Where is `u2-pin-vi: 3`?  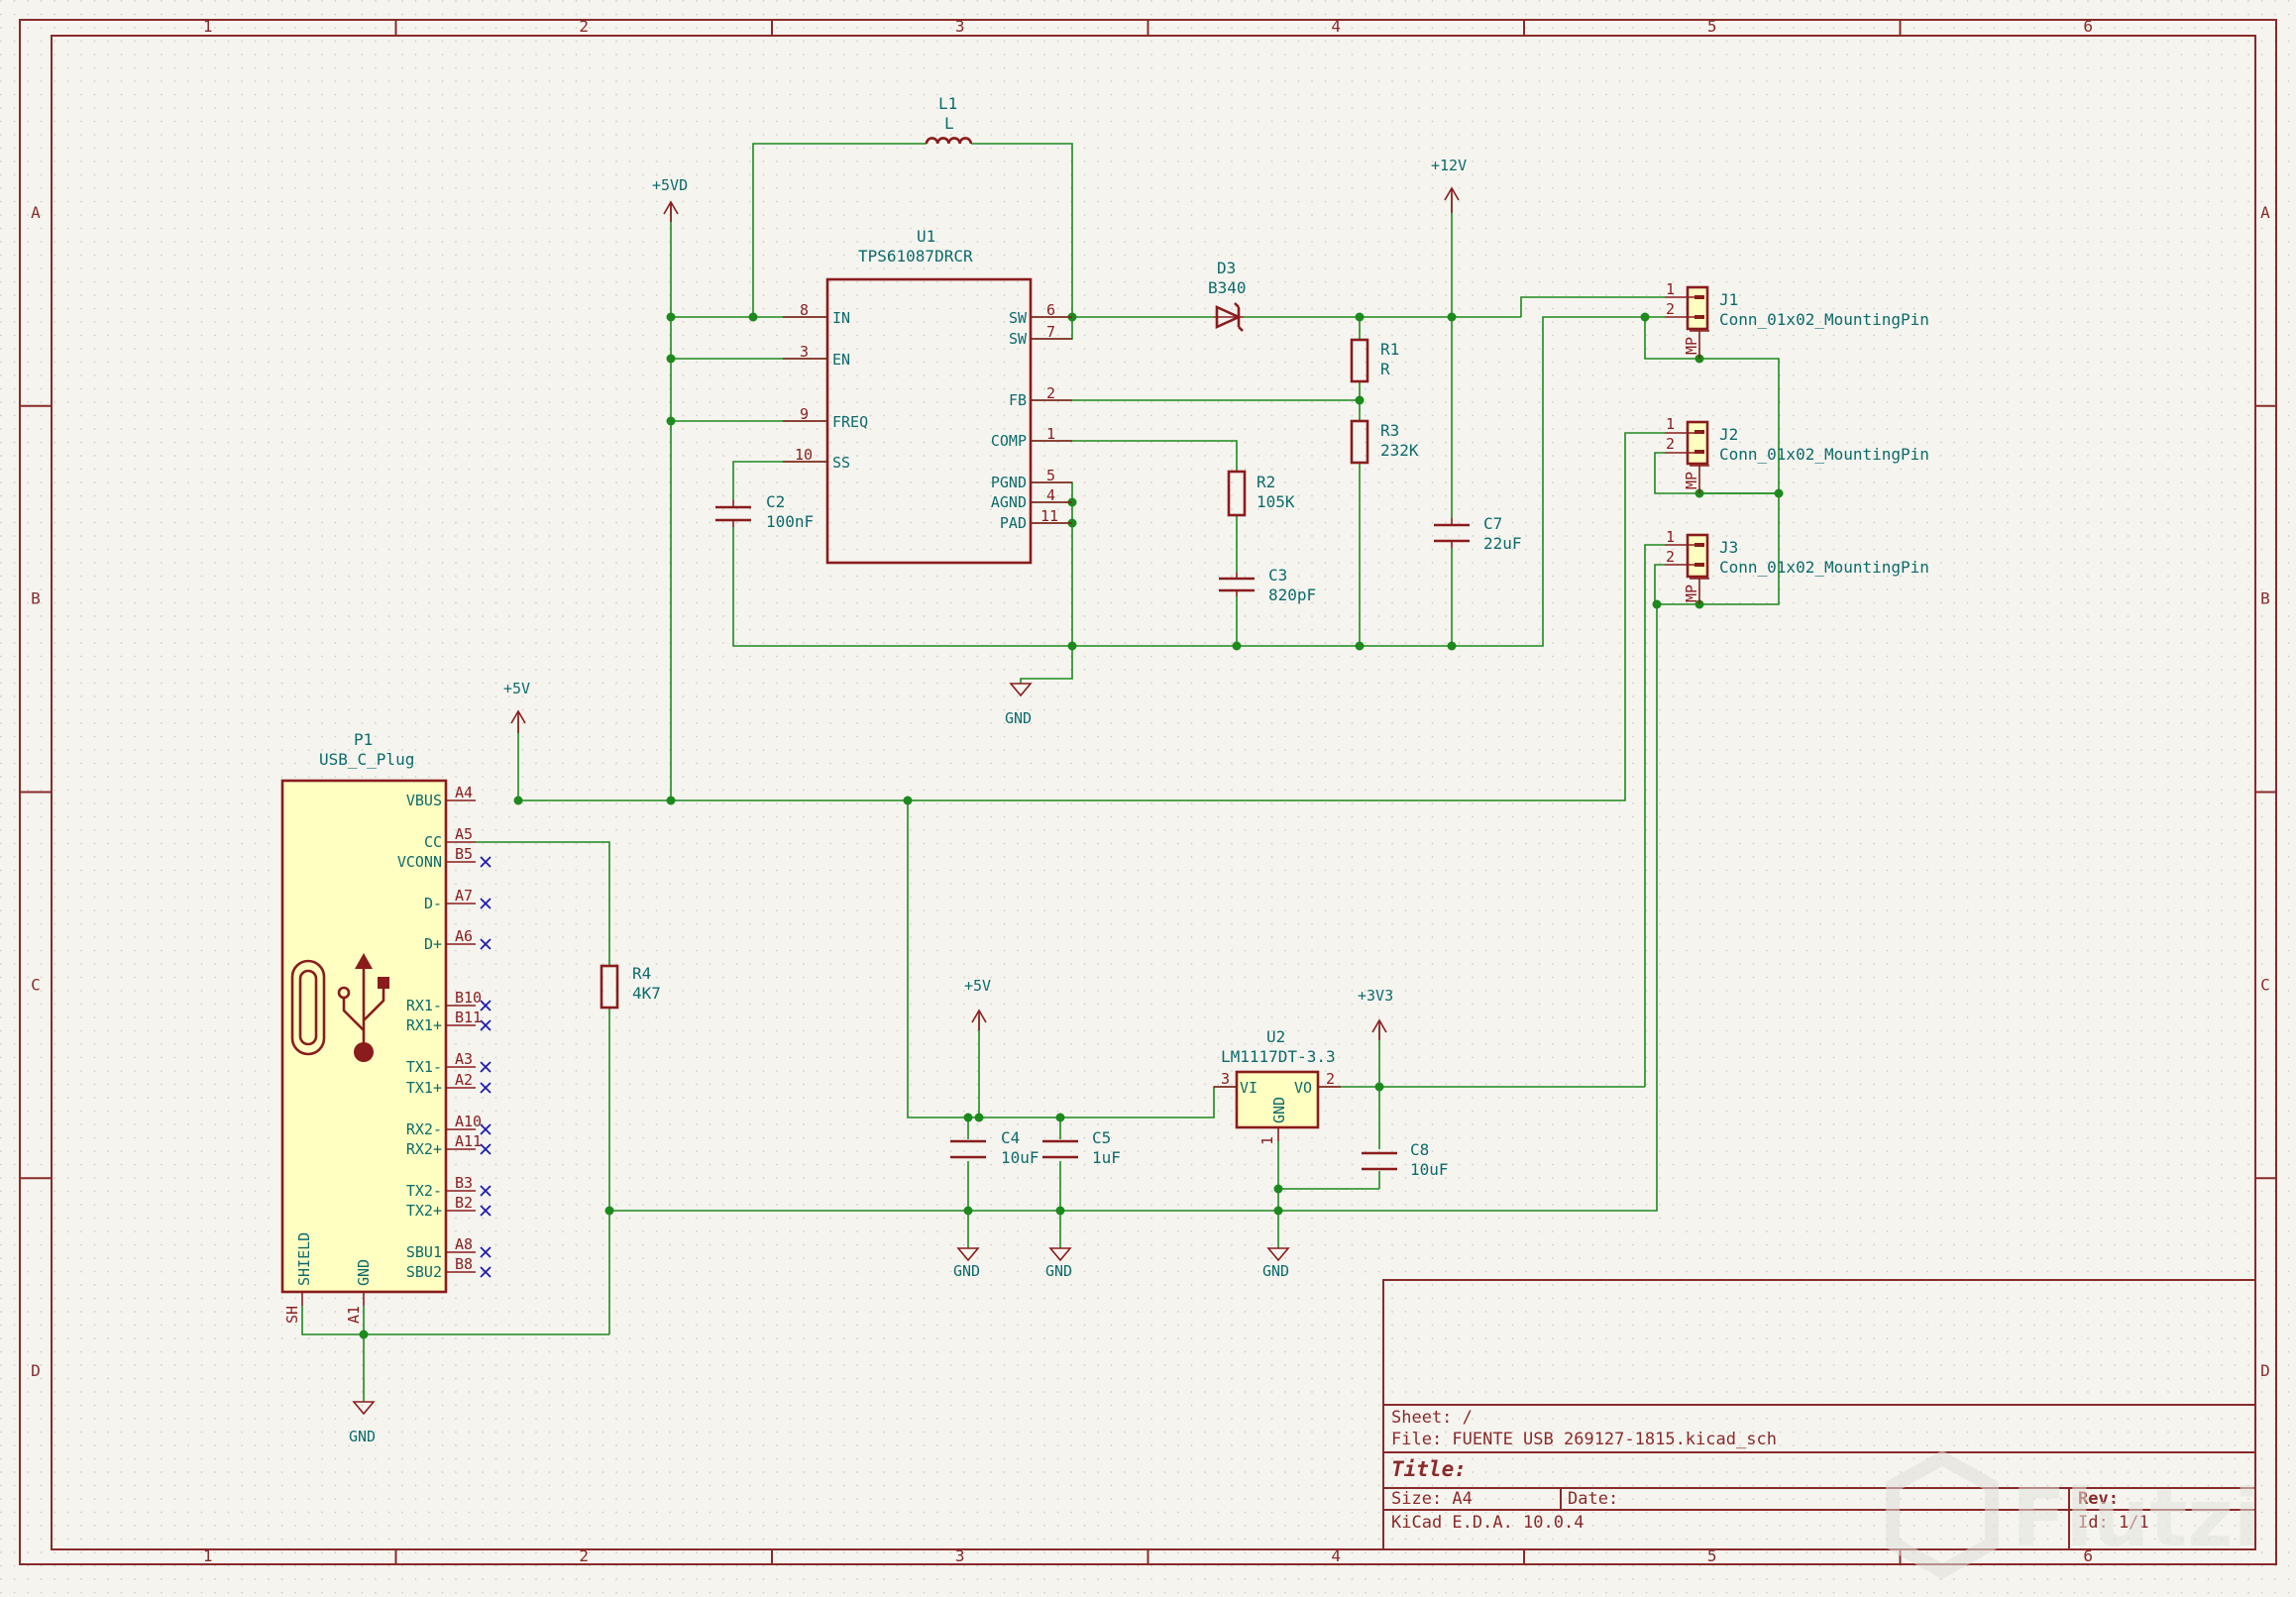
u2-pin-vi: 3 is located at coordinates (1225, 1079).